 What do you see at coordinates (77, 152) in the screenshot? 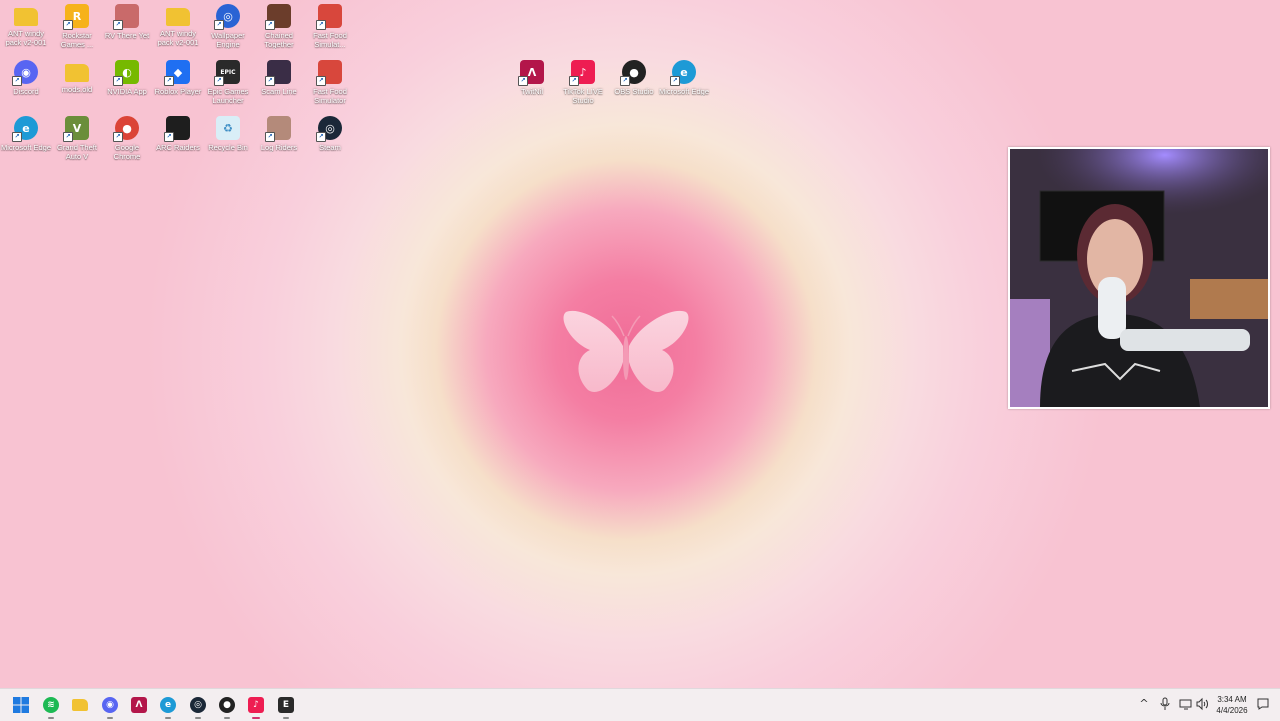
I see `desktop-icon-label: Grand Theft Auto V` at bounding box center [77, 152].